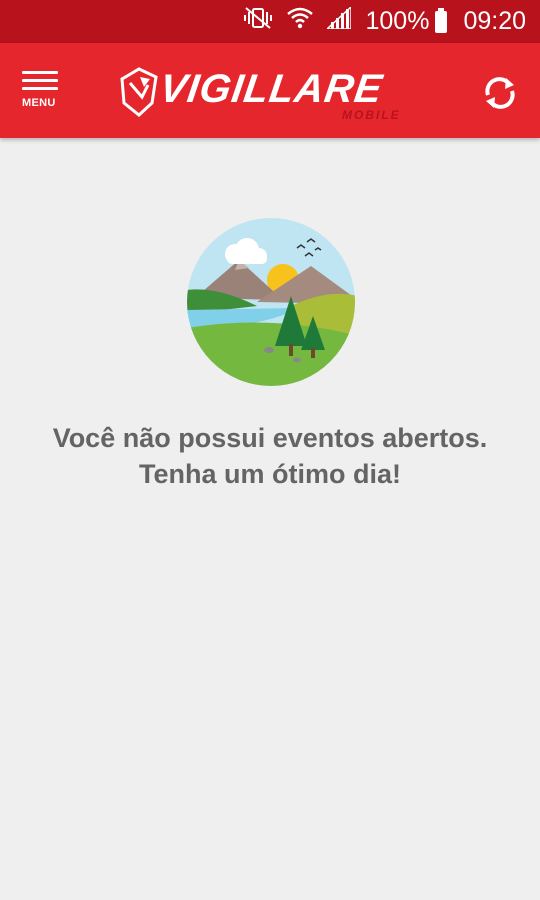  I want to click on refresh-button, so click(500, 93).